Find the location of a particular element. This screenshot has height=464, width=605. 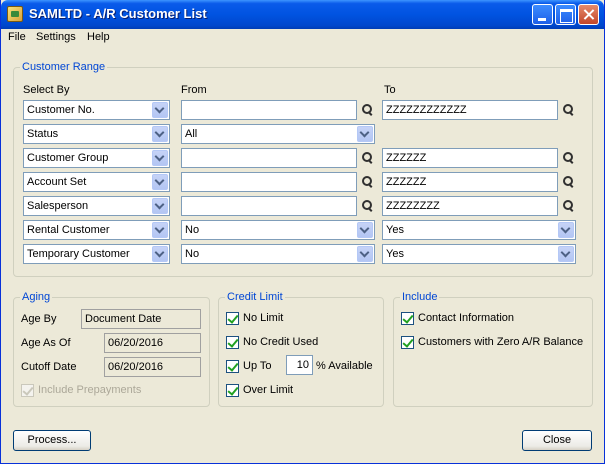

no-limit-checkbox is located at coordinates (232, 318).